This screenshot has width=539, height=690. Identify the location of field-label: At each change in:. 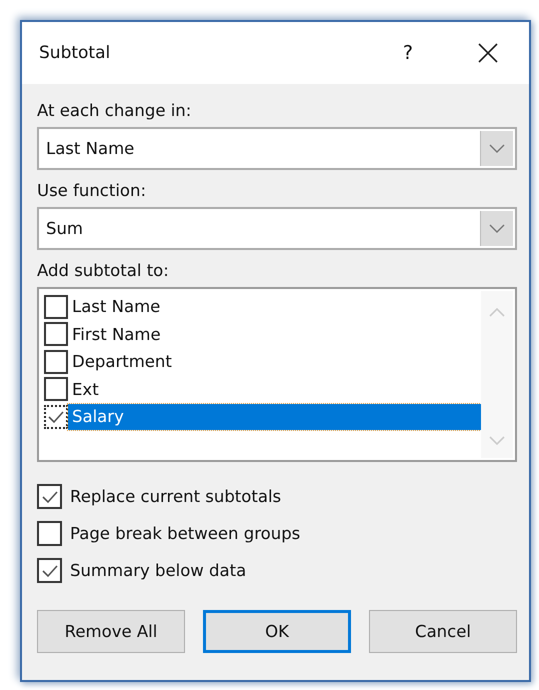
(114, 111).